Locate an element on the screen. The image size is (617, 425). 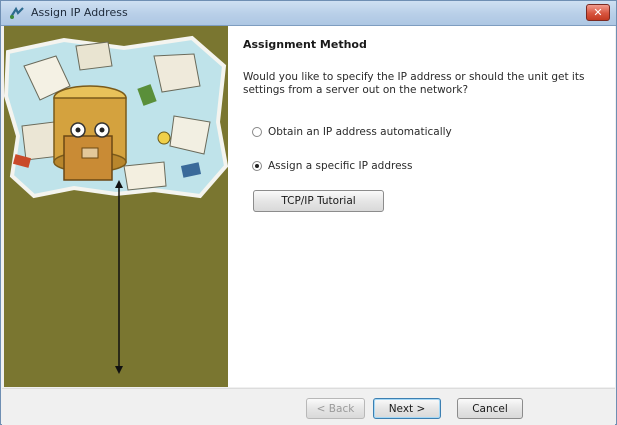
next-button: Next > is located at coordinates (407, 408).